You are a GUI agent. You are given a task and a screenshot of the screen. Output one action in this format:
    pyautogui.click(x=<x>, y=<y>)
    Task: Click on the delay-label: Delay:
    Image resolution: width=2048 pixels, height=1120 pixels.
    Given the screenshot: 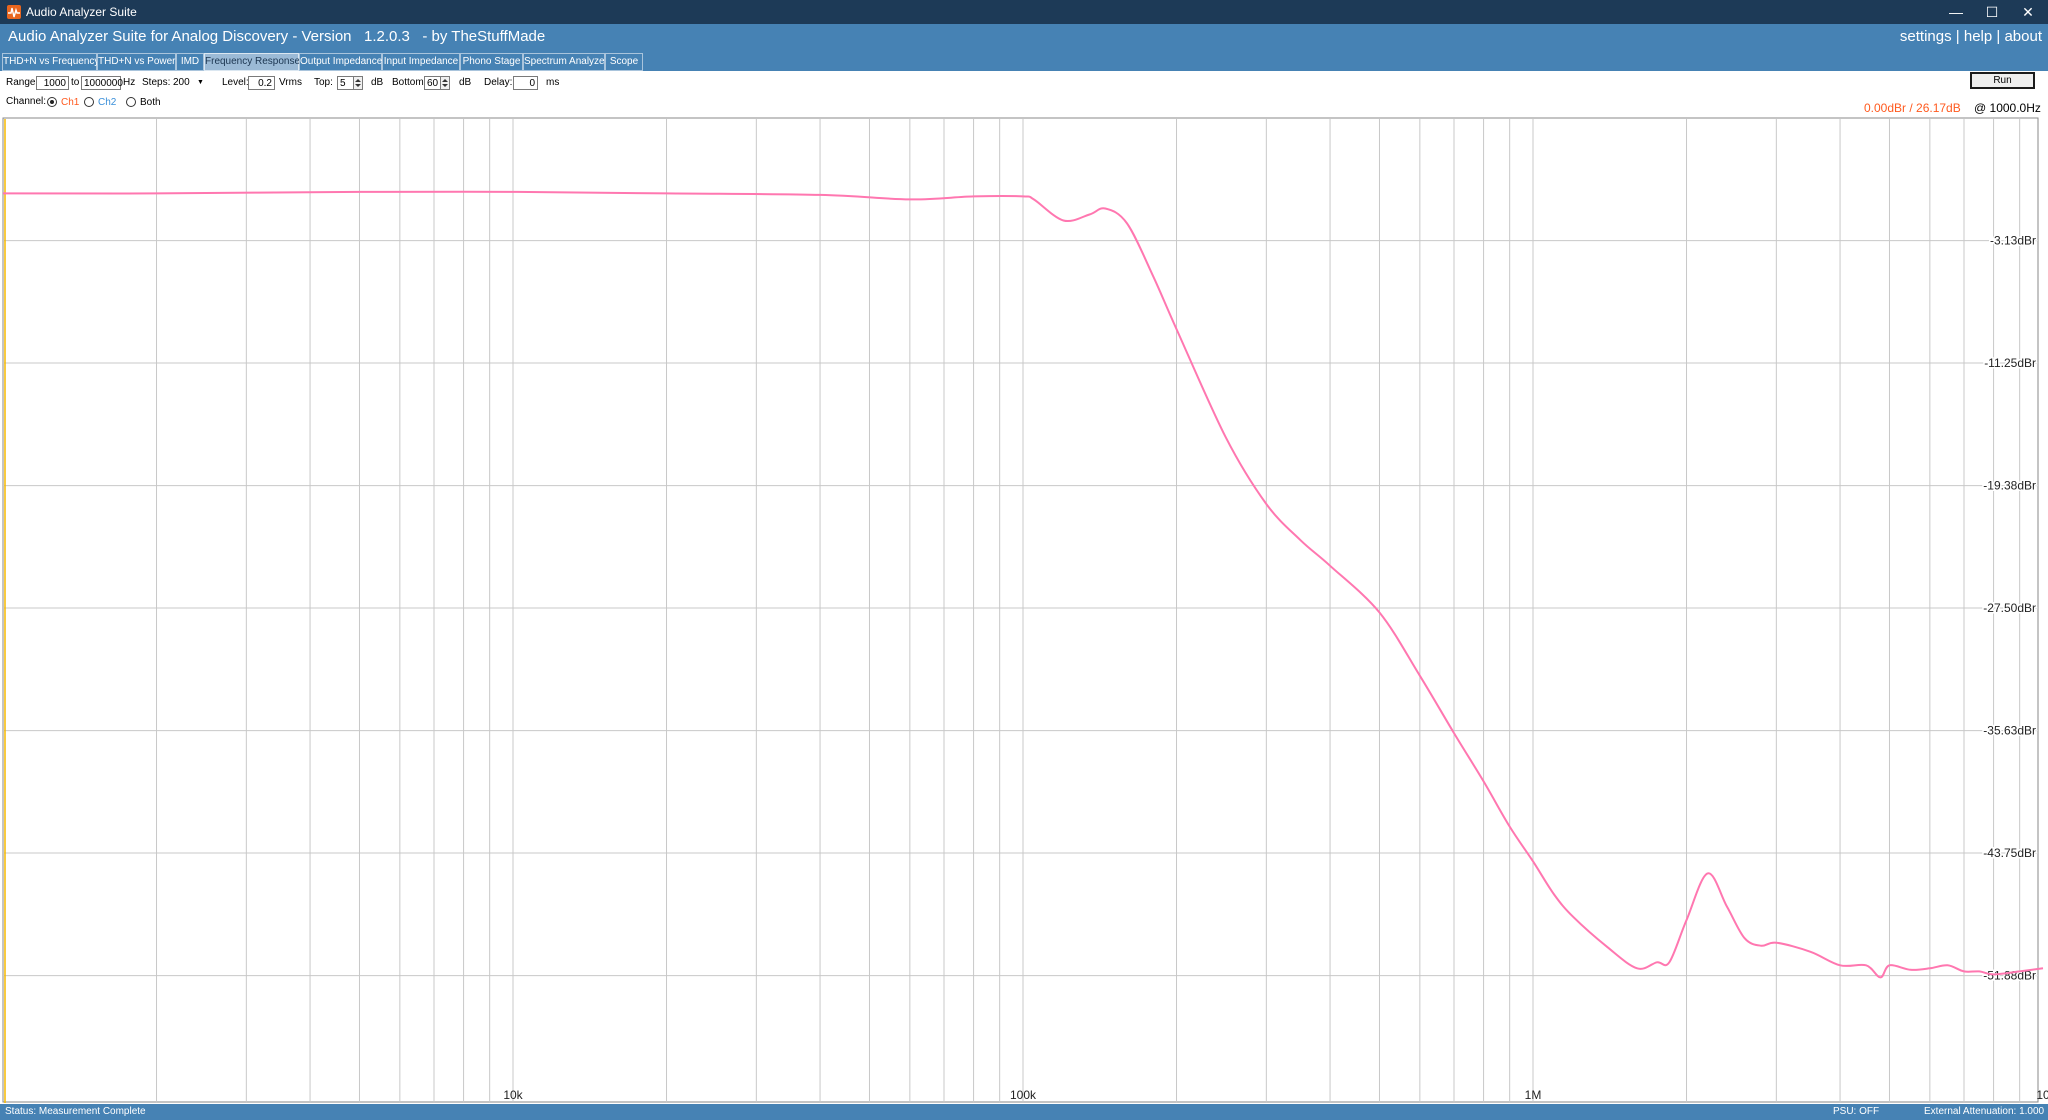 What is the action you would take?
    pyautogui.click(x=498, y=82)
    